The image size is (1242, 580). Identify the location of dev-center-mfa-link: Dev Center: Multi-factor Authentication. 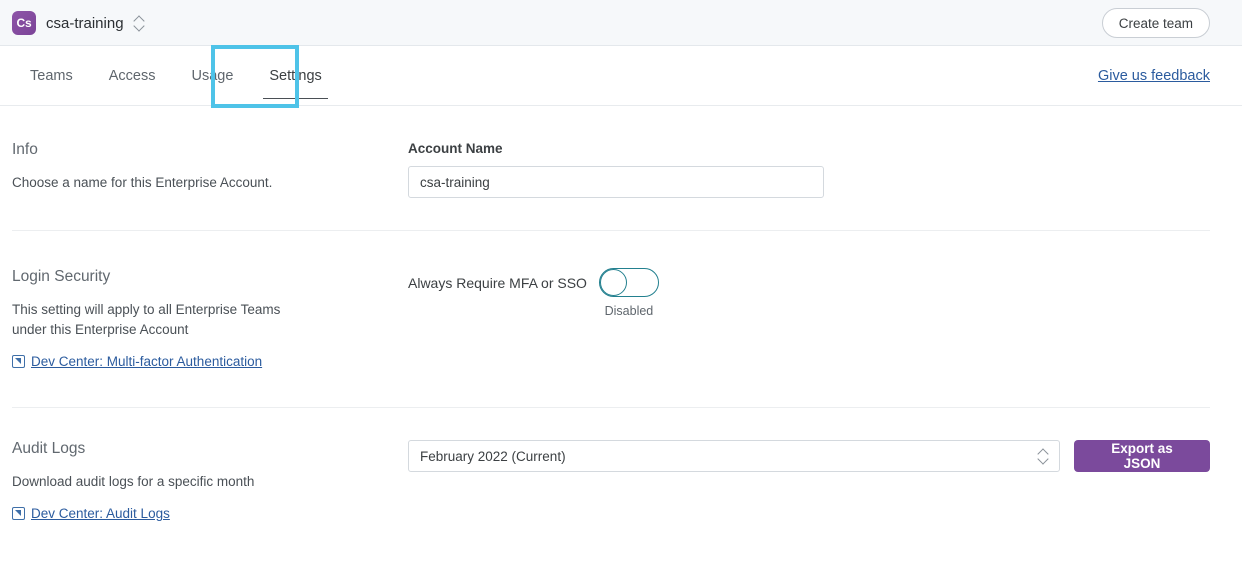
(137, 361).